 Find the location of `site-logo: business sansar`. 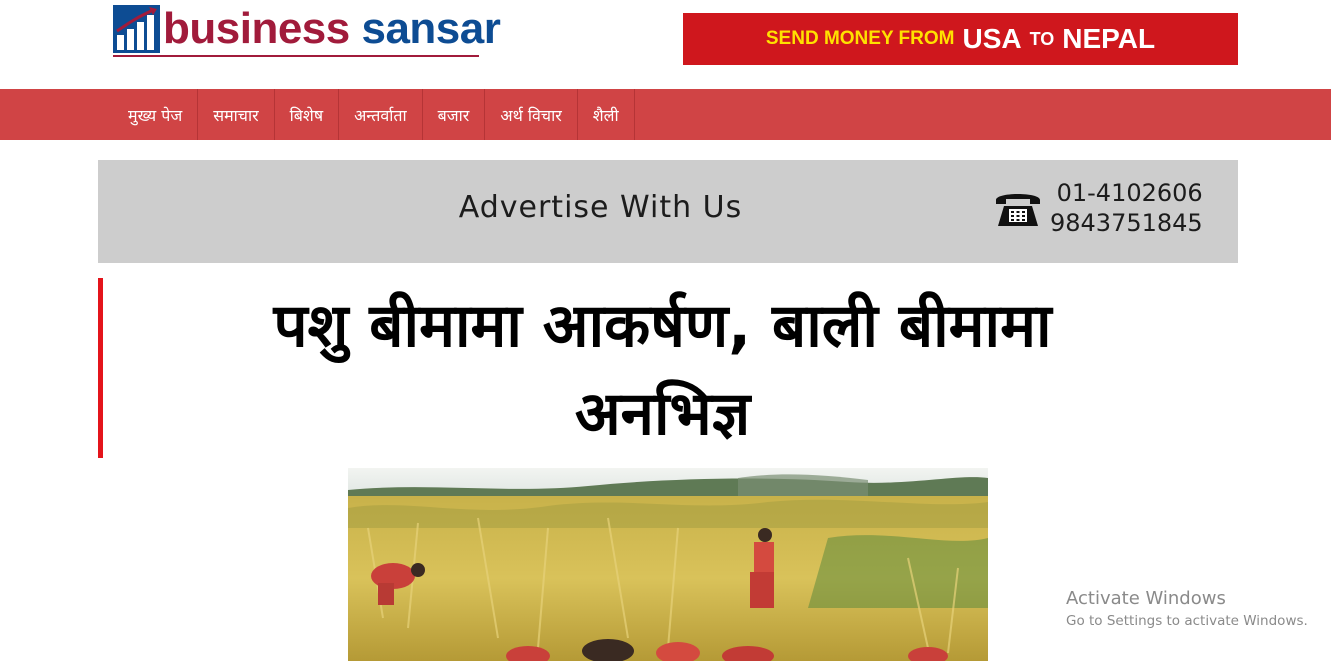

site-logo: business sansar is located at coordinates (307, 31).